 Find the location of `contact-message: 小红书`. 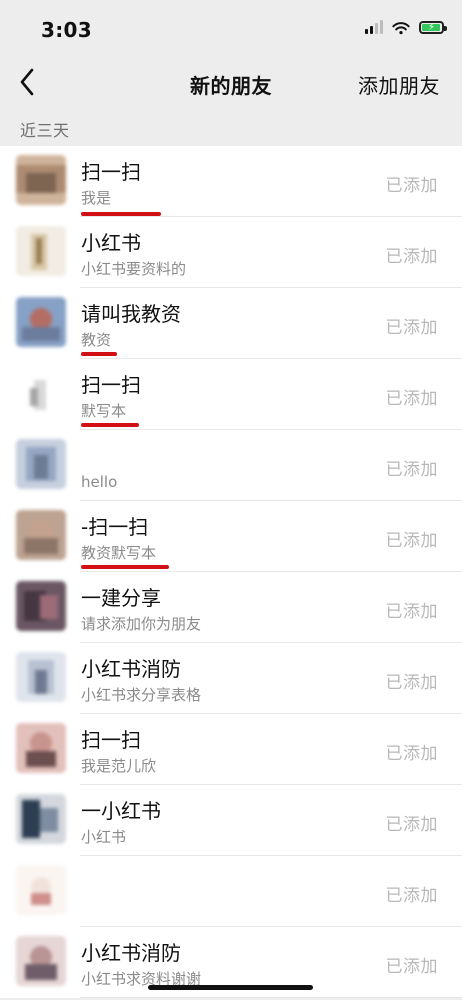

contact-message: 小红书 is located at coordinates (104, 837).